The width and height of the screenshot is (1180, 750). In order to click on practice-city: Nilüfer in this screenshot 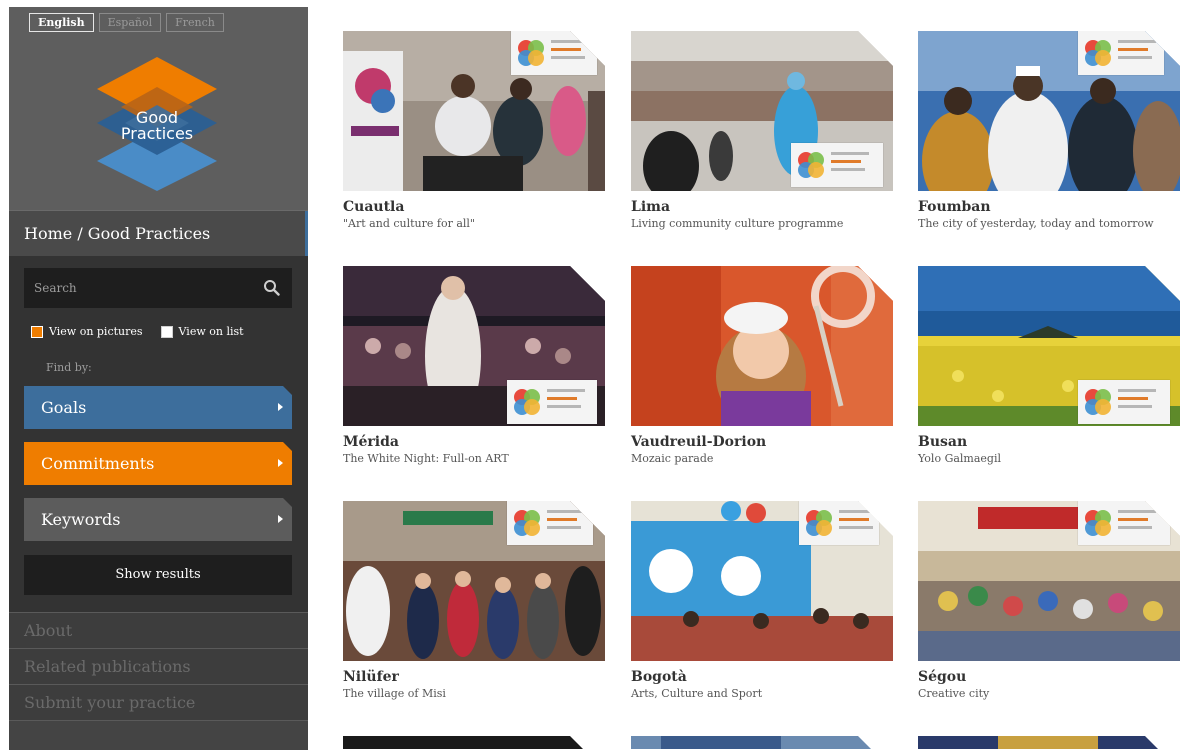, I will do `click(371, 677)`.